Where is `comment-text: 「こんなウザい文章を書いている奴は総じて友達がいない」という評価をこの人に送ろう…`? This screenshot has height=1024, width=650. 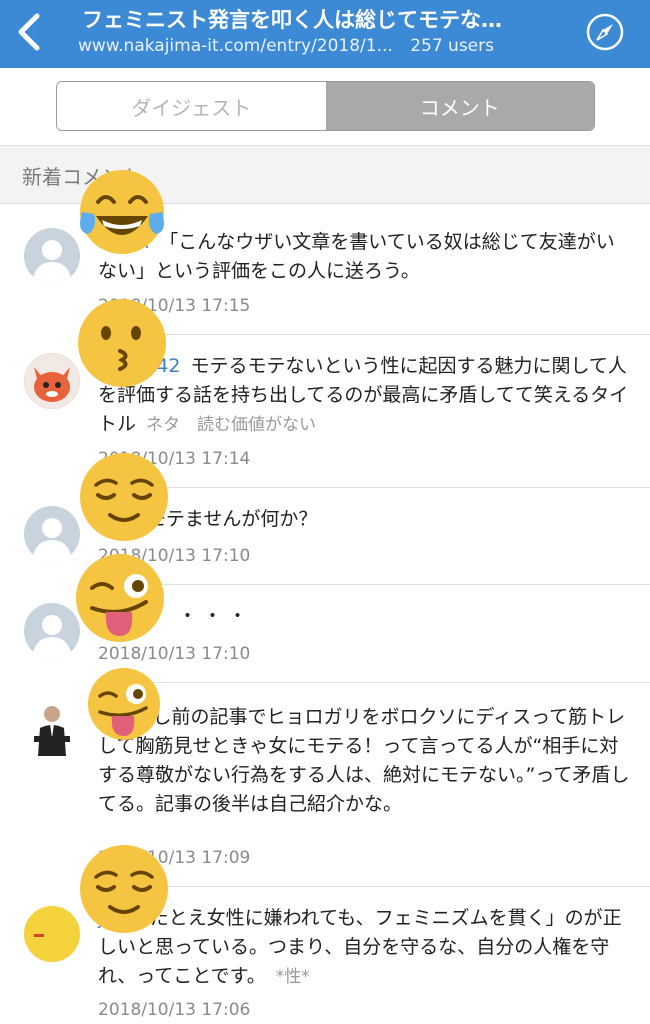 comment-text: 「こんなウザい文章を書いている奴は総じて友達がいない」という評価をこの人に送ろう… is located at coordinates (356, 256).